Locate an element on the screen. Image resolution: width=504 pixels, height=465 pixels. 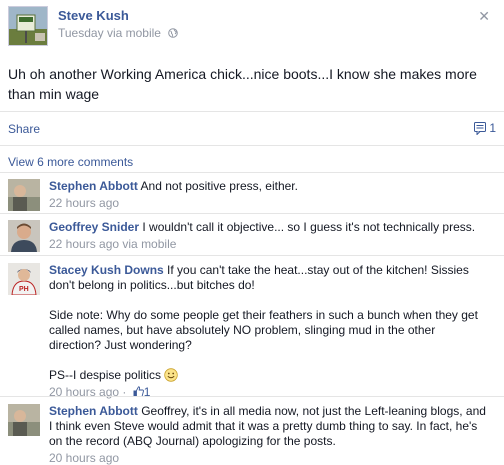
comment-author: Geoffrey Snider is located at coordinates (94, 227).